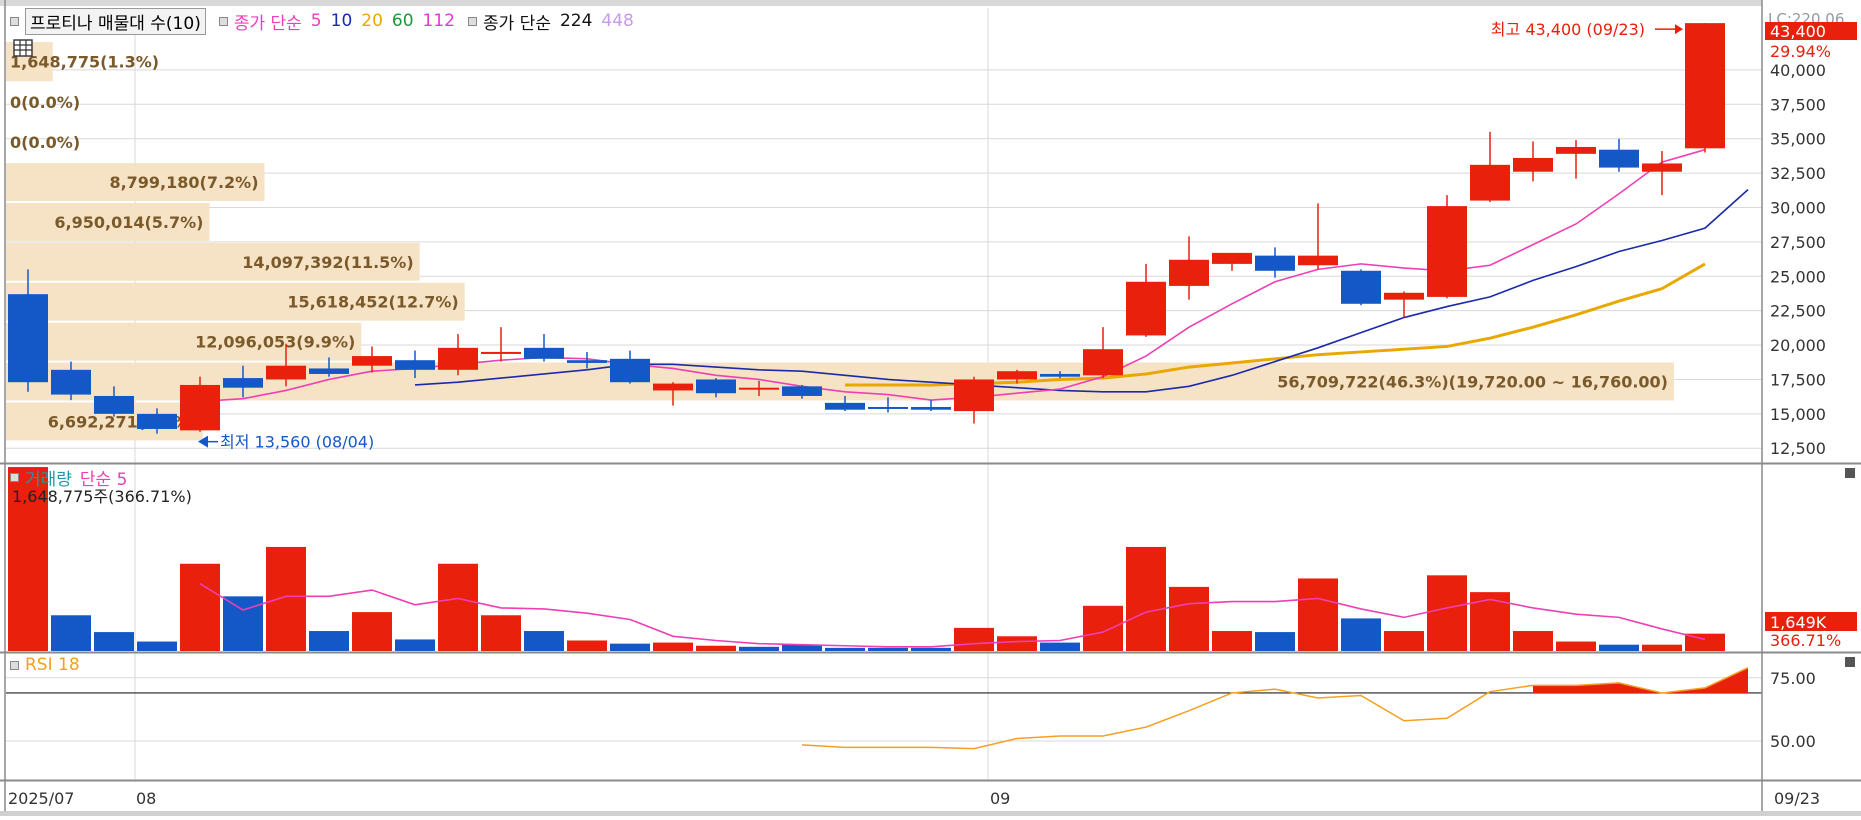  Describe the element at coordinates (1798, 379) in the screenshot. I see `price-tick-label: 17,500` at that location.